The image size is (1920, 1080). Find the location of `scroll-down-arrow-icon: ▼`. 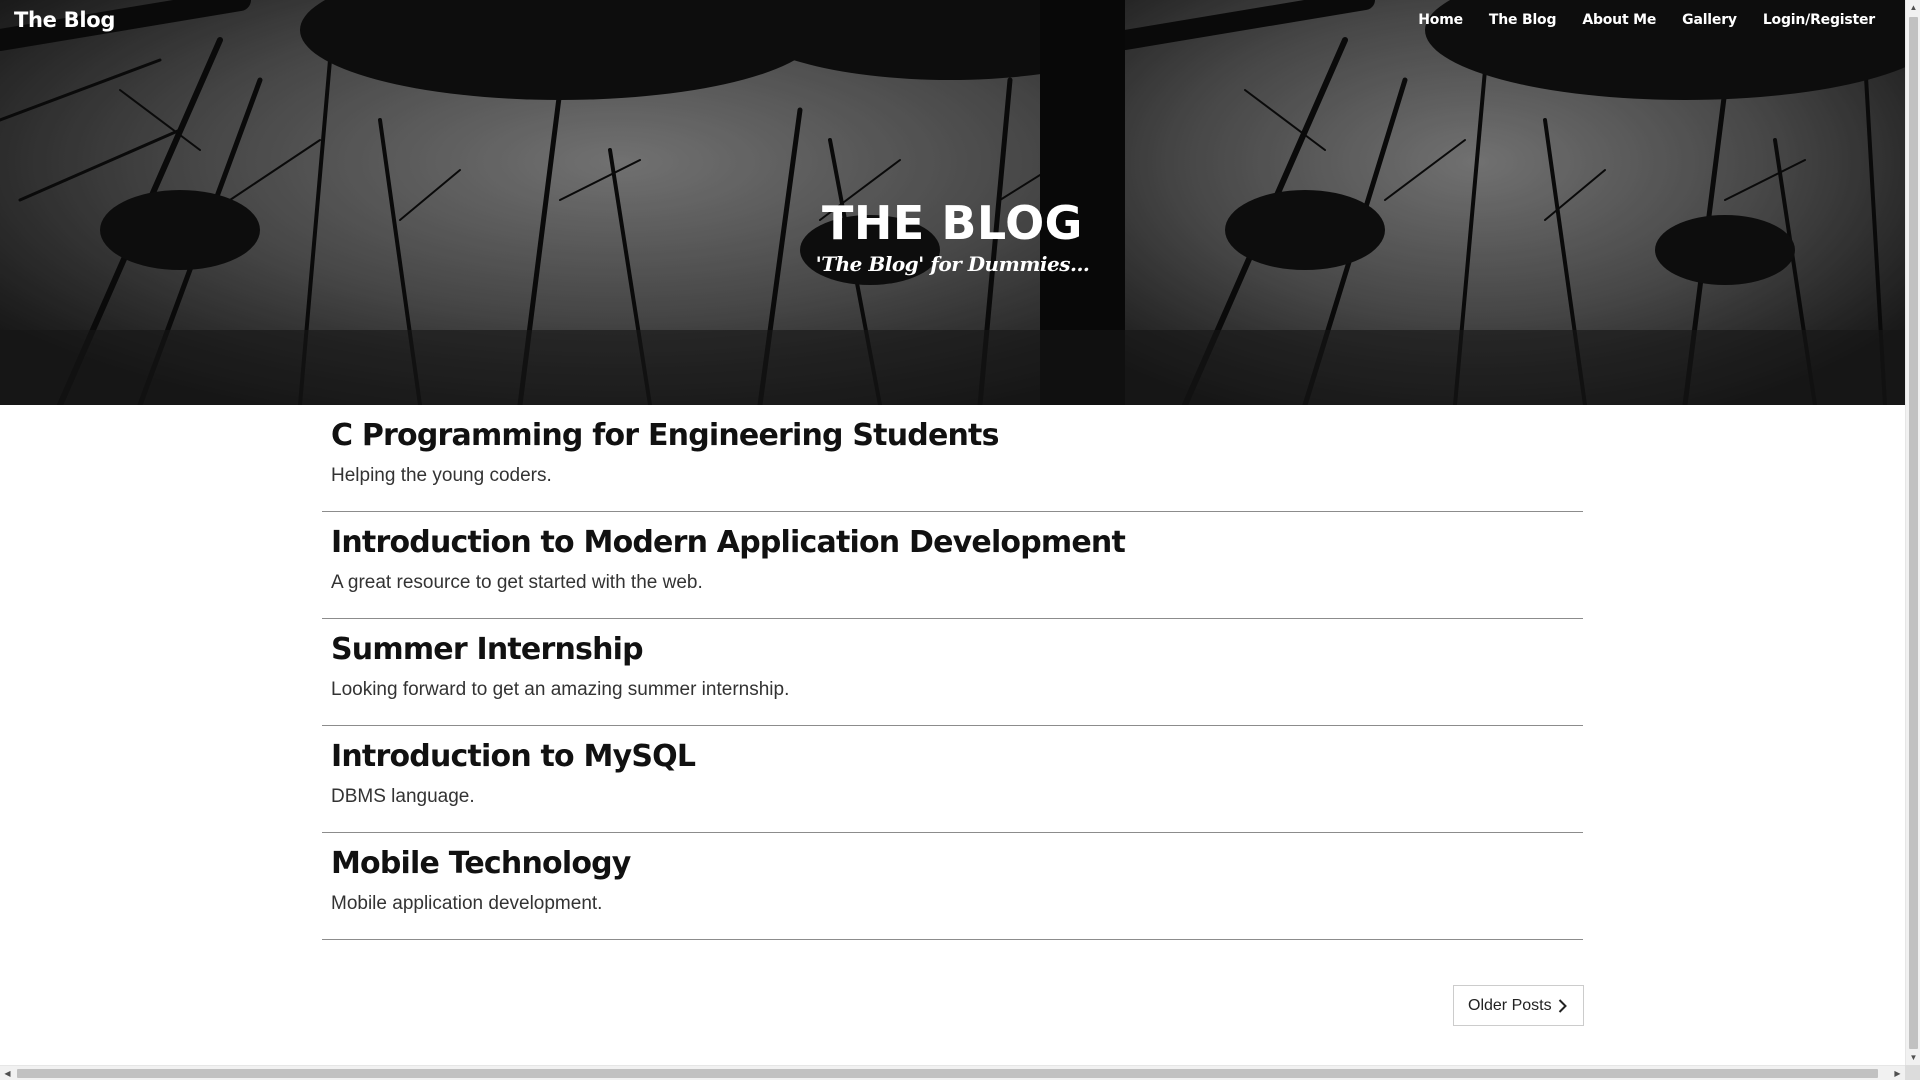

scroll-down-arrow-icon: ▼ is located at coordinates (1913, 1057).